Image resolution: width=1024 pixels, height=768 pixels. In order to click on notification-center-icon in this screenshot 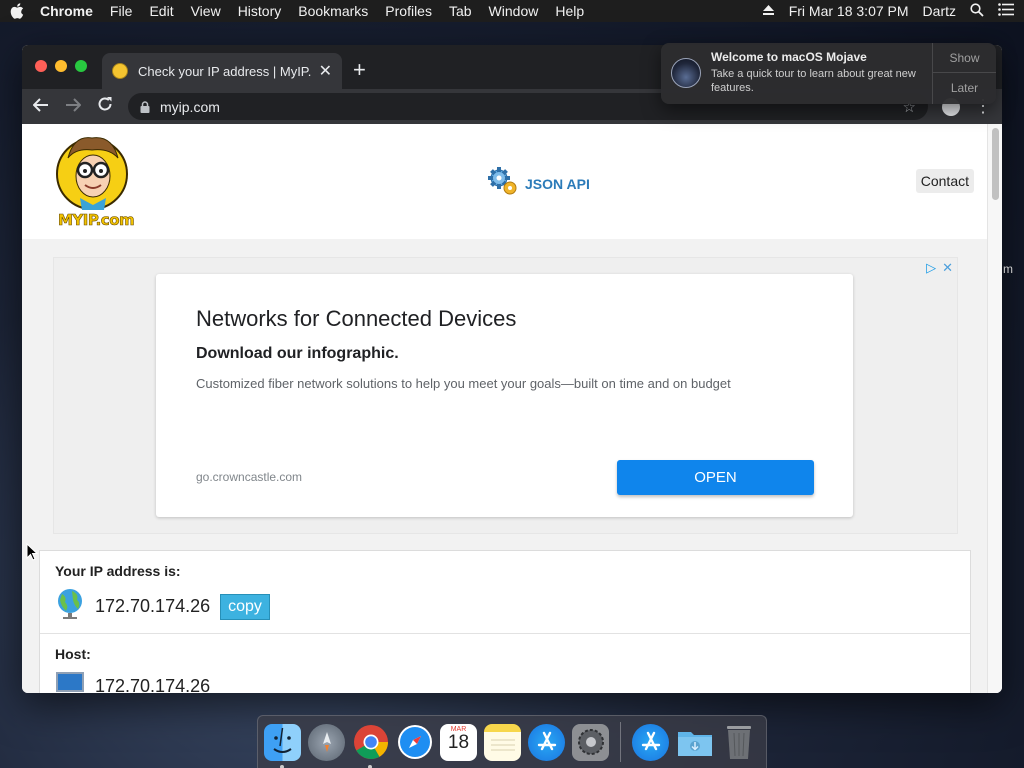, I will do `click(1006, 11)`.